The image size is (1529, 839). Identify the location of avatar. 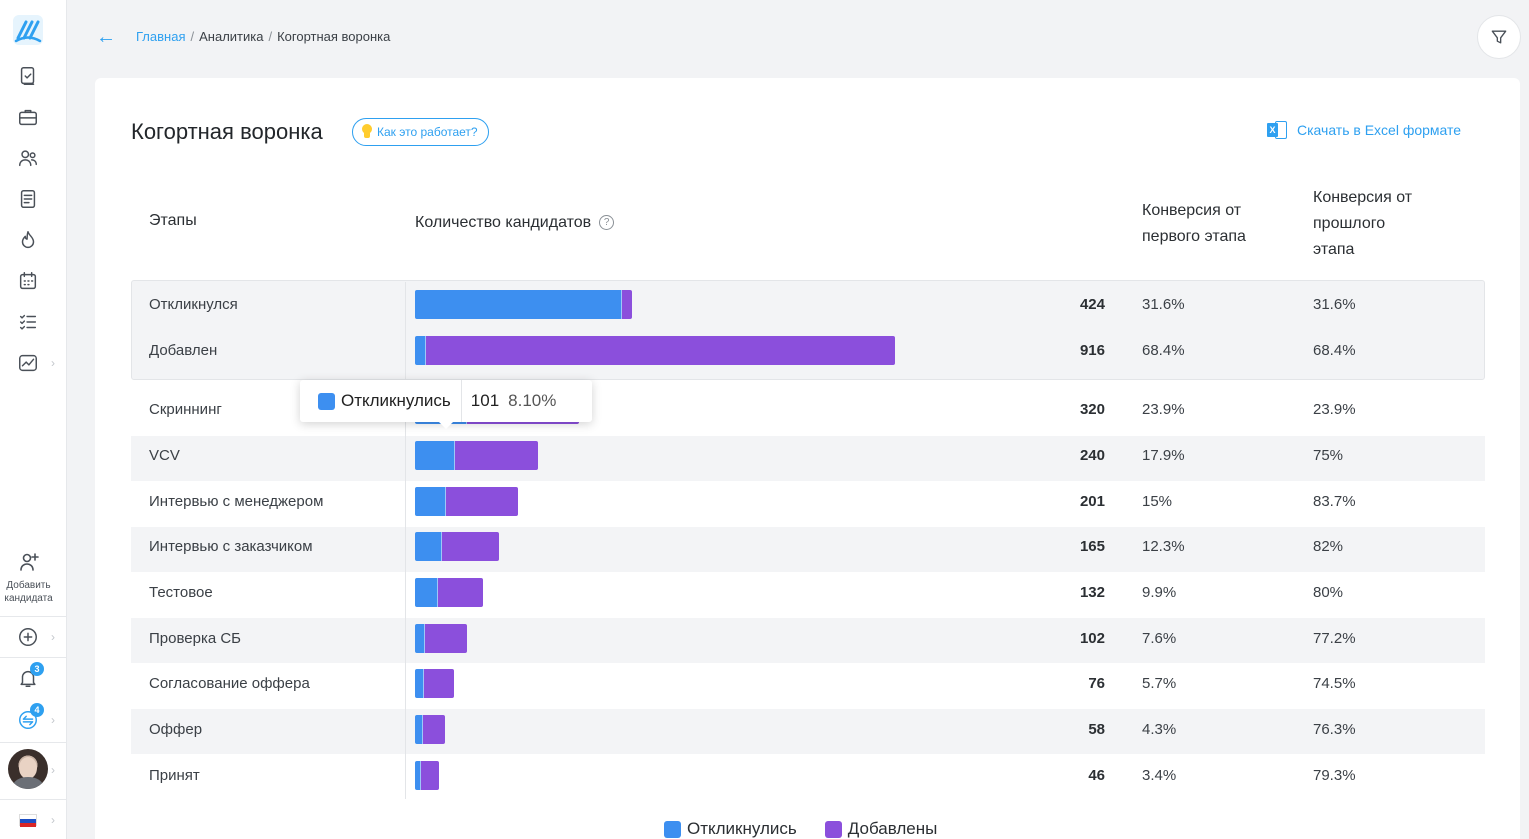
(28, 769).